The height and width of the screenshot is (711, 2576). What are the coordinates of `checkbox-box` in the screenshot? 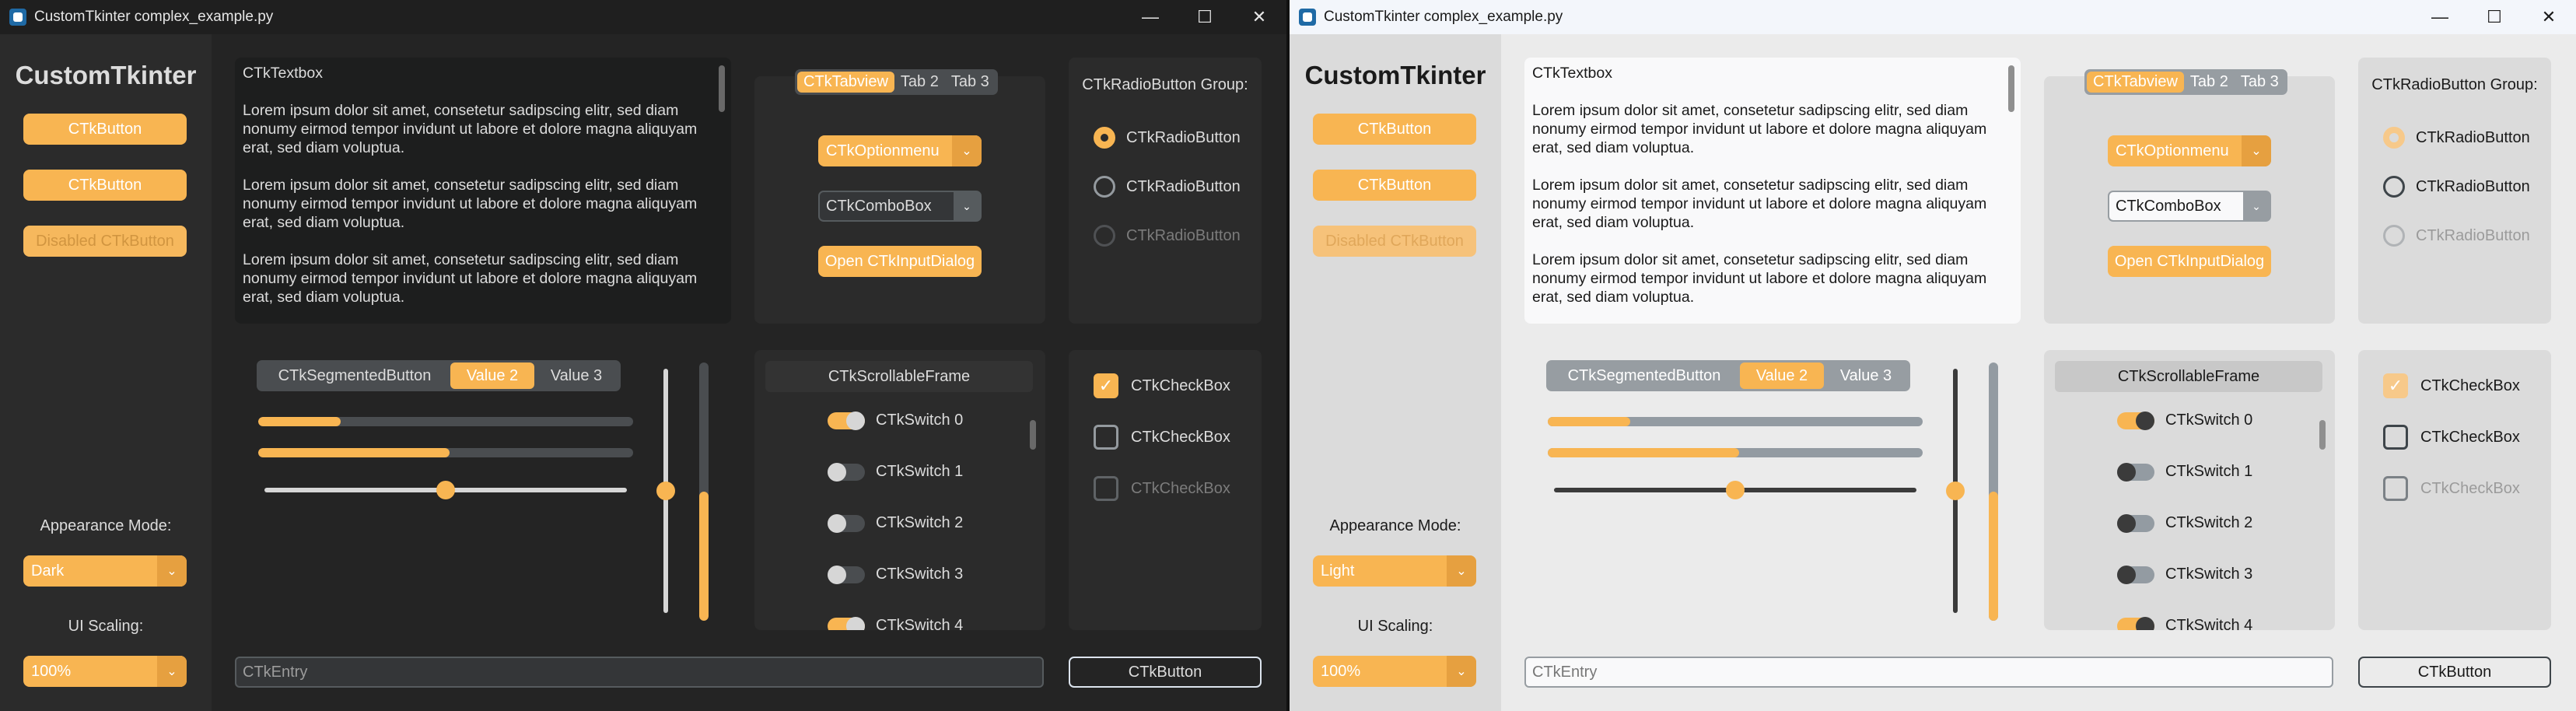 It's located at (2395, 489).